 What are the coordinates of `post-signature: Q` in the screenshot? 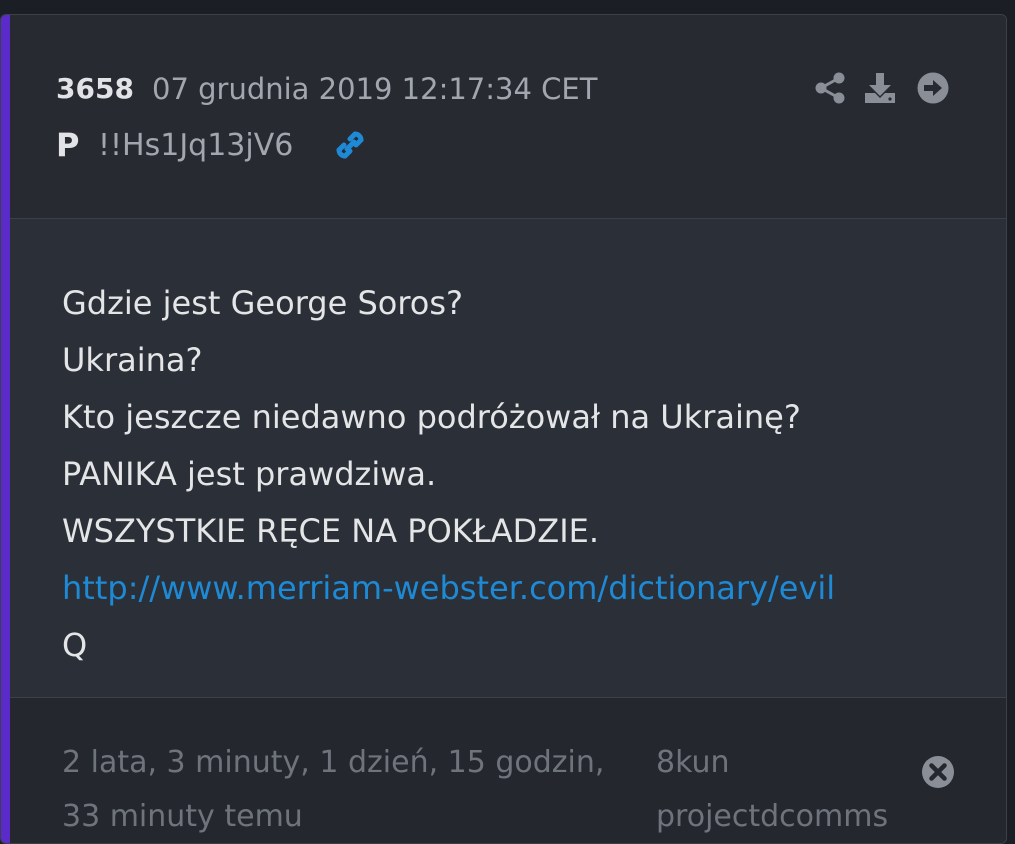 It's located at (75, 645).